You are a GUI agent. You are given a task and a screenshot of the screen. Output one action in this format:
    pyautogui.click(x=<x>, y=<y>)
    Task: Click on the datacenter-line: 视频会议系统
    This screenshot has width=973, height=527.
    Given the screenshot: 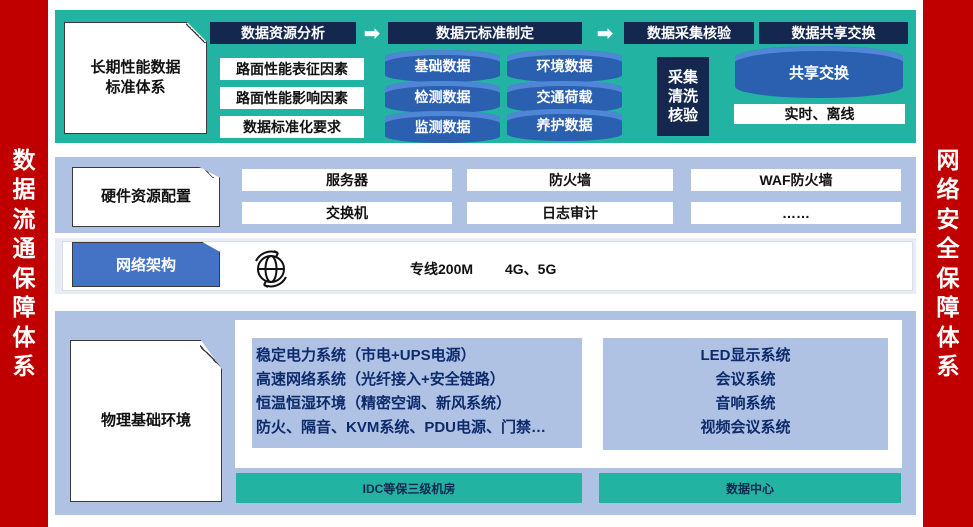 What is the action you would take?
    pyautogui.click(x=745, y=427)
    